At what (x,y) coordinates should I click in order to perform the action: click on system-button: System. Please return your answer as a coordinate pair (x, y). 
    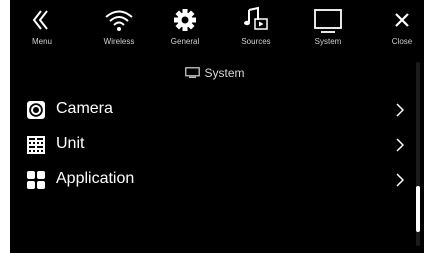
    Looking at the image, I should click on (328, 26).